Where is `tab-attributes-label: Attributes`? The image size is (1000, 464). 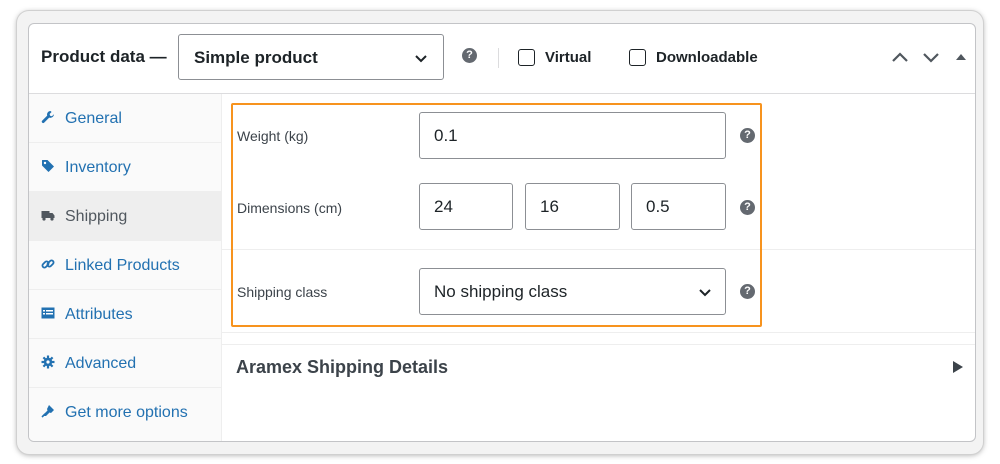
tab-attributes-label: Attributes is located at coordinates (99, 314).